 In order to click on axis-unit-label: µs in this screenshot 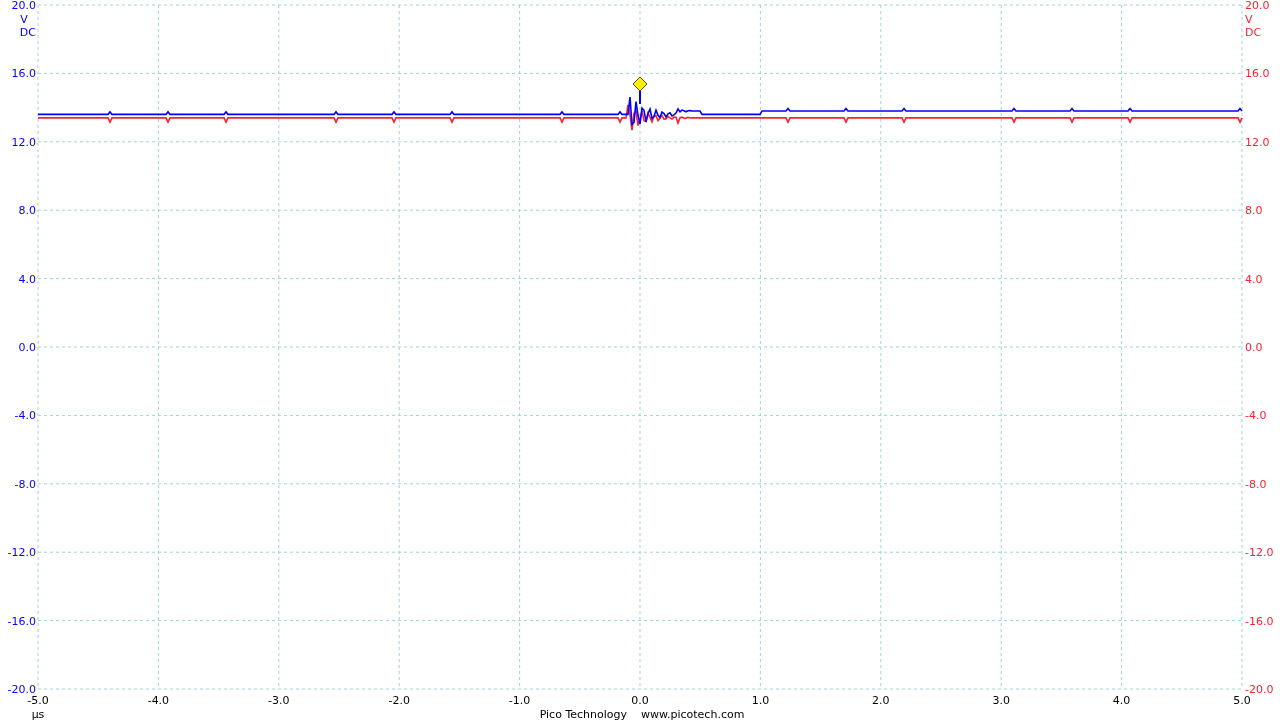, I will do `click(38, 714)`.